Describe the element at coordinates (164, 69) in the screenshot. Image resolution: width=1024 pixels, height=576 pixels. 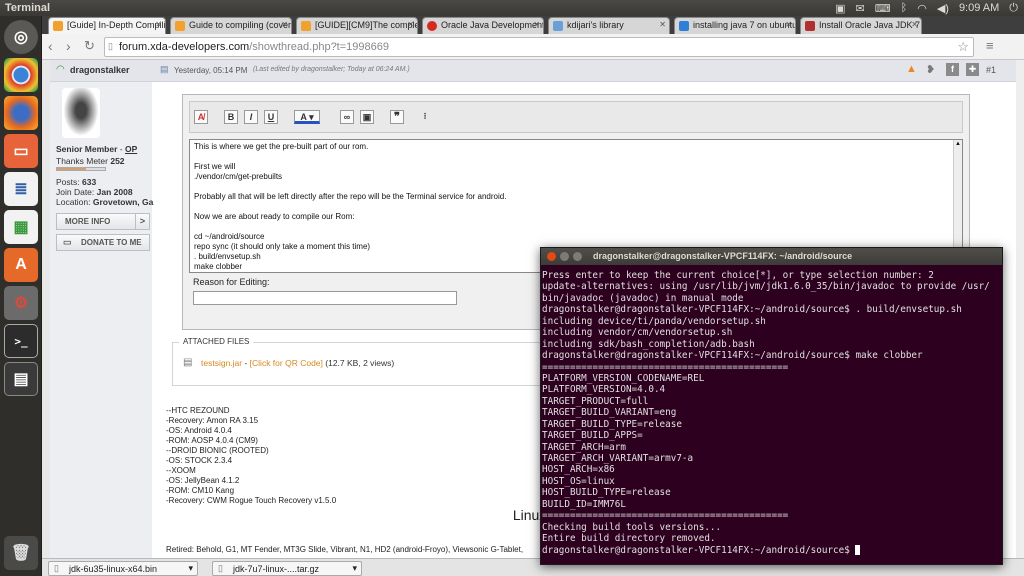
I see `post-icon: ▤` at that location.